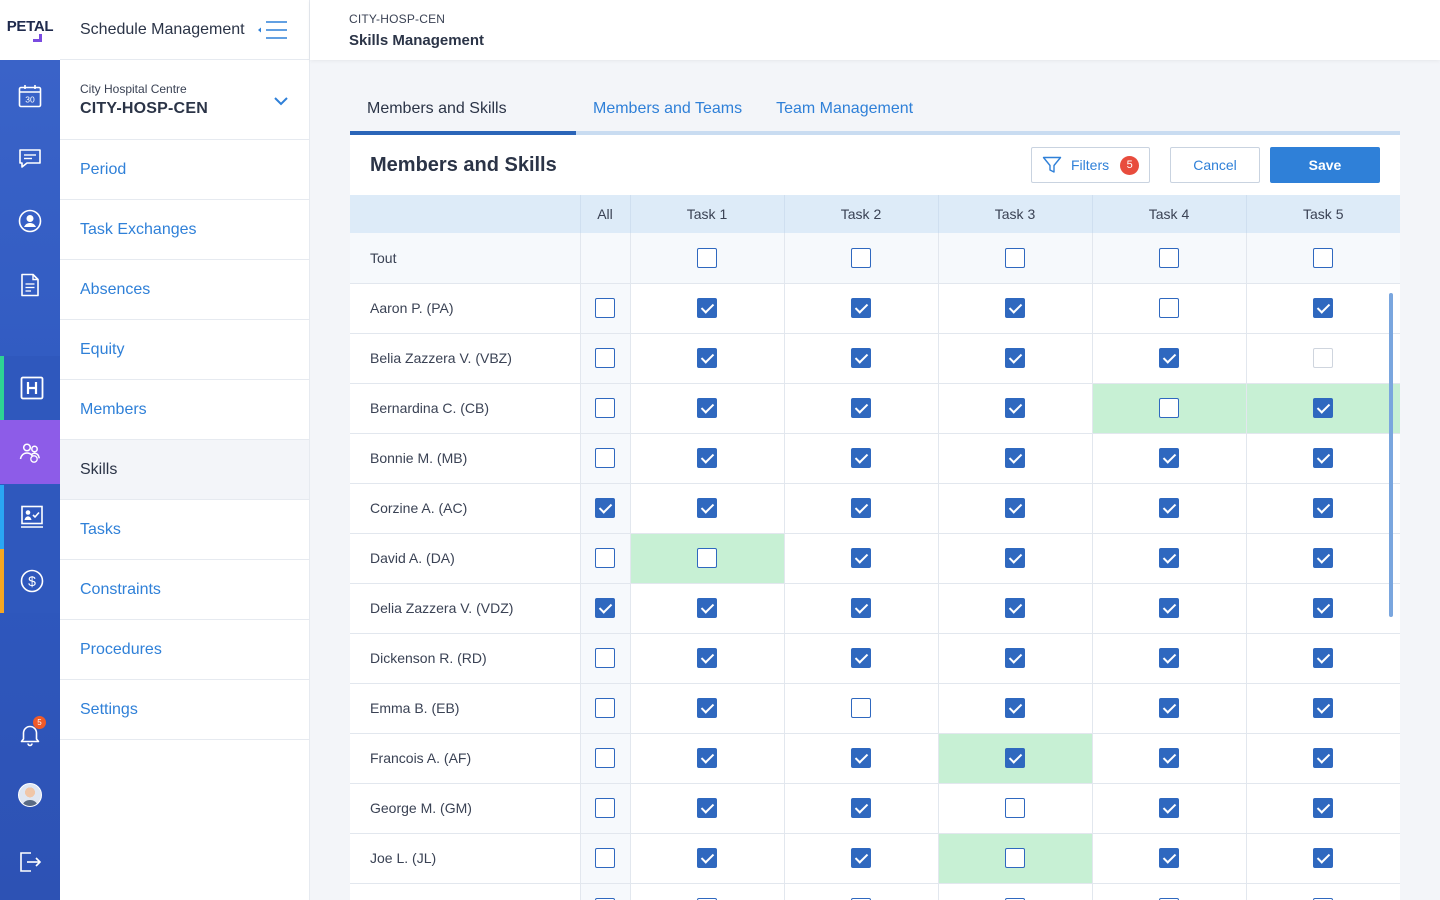  I want to click on cancel-button: Cancel, so click(1215, 165).